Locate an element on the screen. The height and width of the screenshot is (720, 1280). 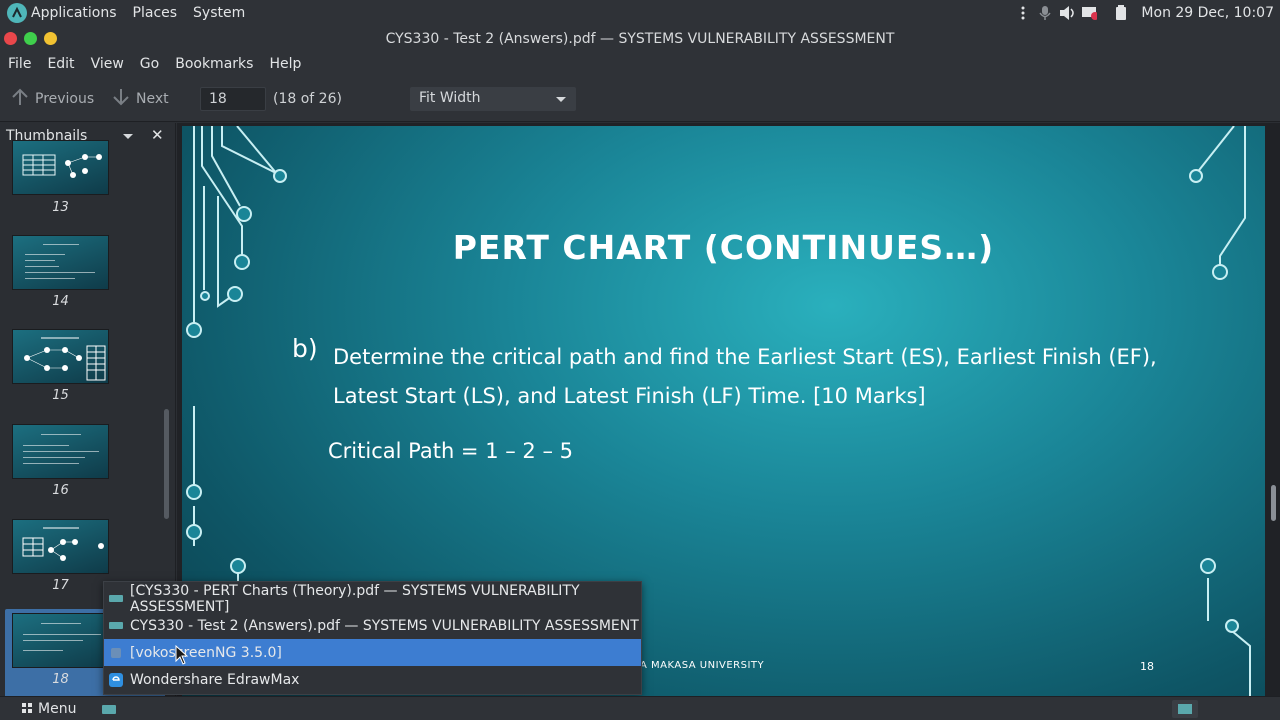
thumbnail-17-content is located at coordinates (63, 544).